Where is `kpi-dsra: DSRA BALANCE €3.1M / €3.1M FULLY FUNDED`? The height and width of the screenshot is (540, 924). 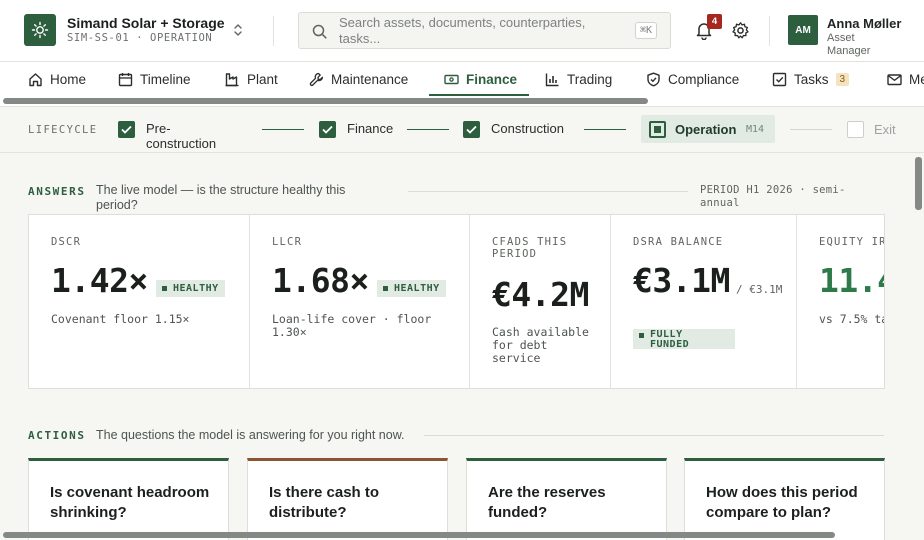 kpi-dsra: DSRA BALANCE €3.1M / €3.1M FULLY FUNDED is located at coordinates (704, 301).